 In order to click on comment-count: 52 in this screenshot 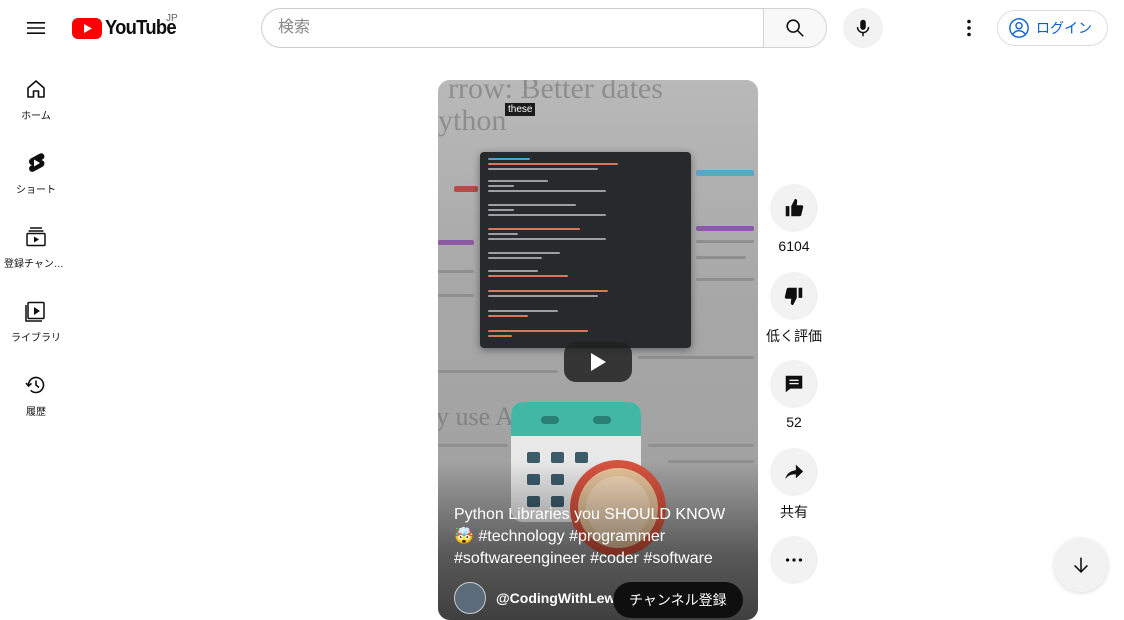, I will do `click(794, 422)`.